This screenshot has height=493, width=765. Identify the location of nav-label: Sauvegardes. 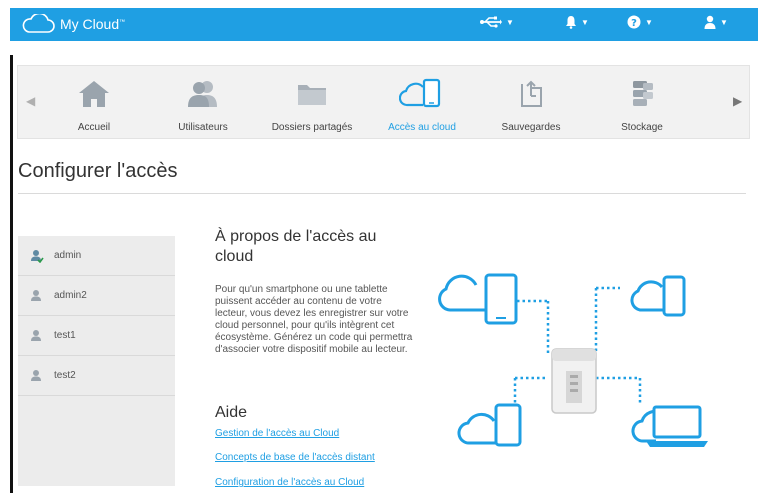
(531, 127).